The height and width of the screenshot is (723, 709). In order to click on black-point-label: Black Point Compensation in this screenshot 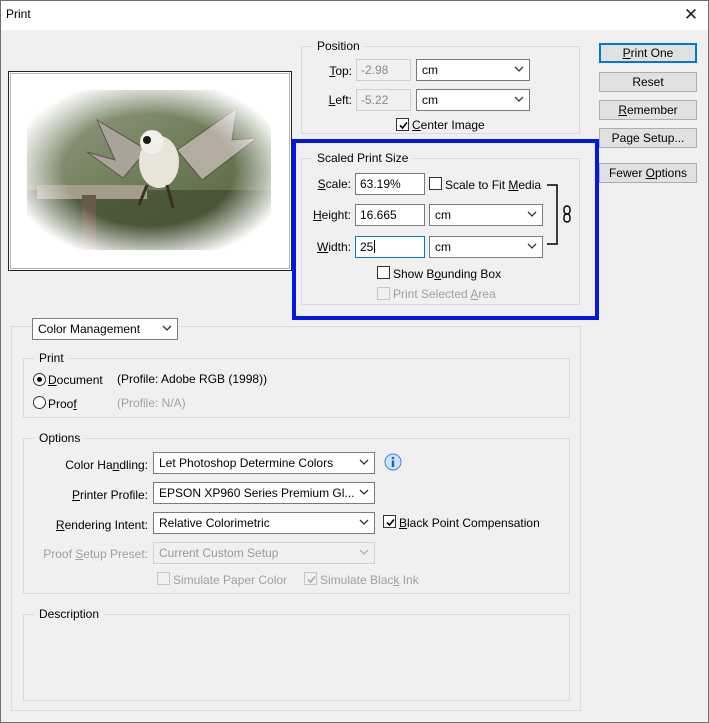, I will do `click(469, 523)`.